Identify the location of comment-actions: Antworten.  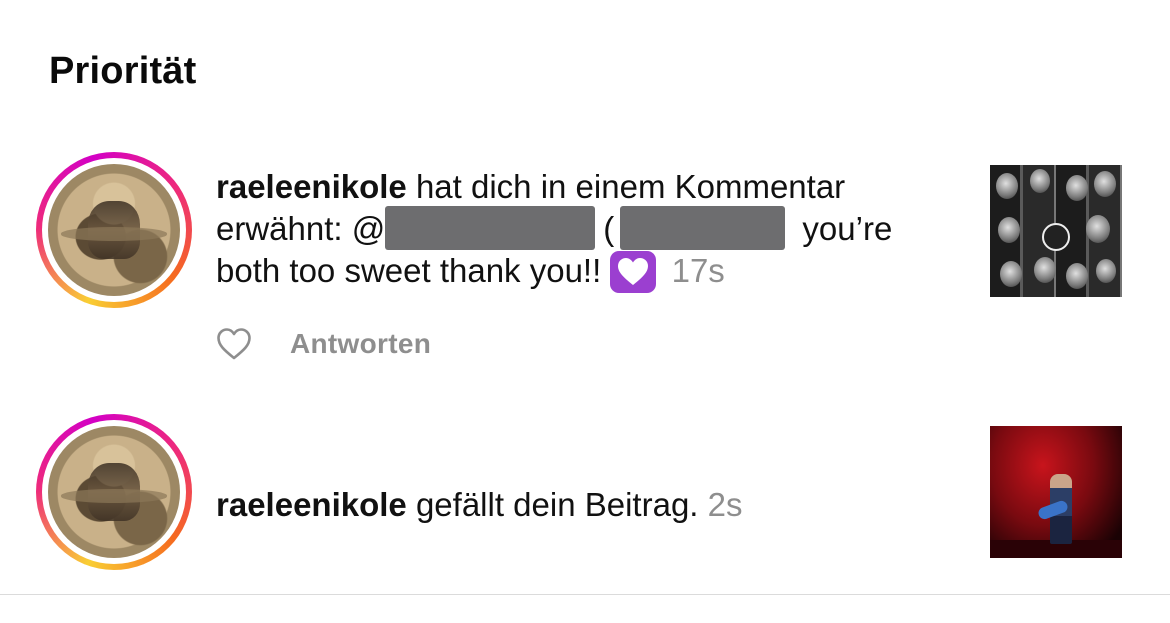
(323, 344).